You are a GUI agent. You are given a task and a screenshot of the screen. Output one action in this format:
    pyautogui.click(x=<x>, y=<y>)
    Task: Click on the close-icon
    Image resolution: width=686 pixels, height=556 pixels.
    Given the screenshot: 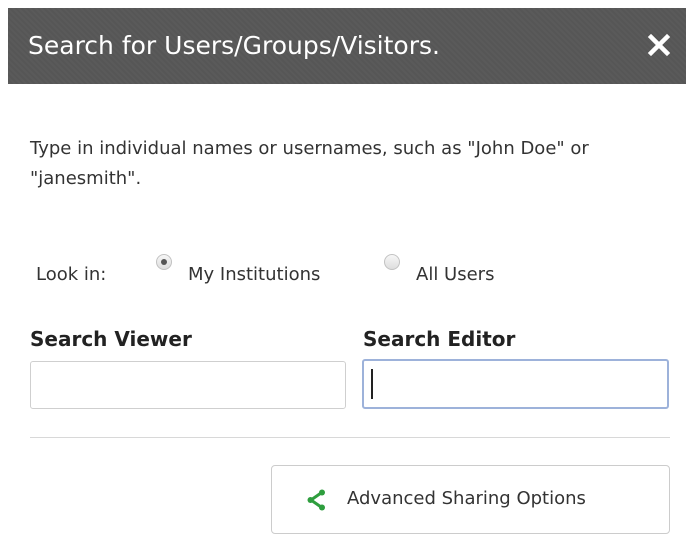 What is the action you would take?
    pyautogui.click(x=659, y=45)
    